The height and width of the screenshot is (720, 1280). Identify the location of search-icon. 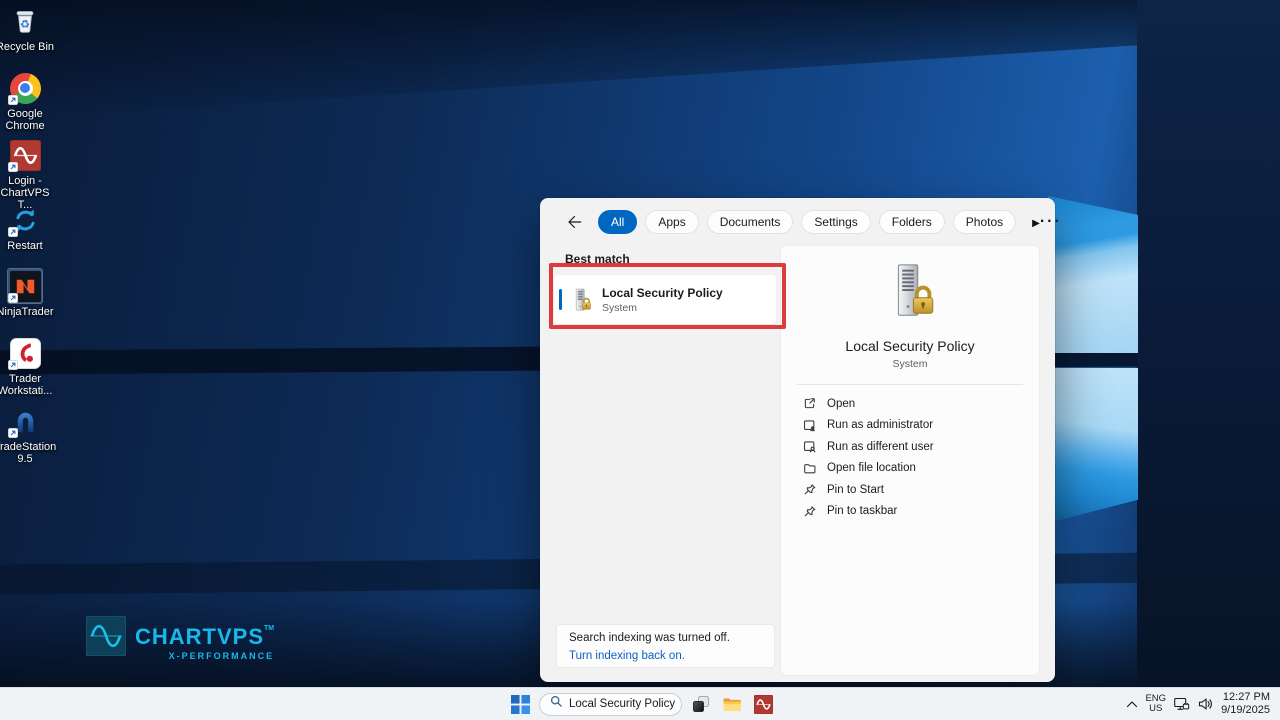
(556, 704).